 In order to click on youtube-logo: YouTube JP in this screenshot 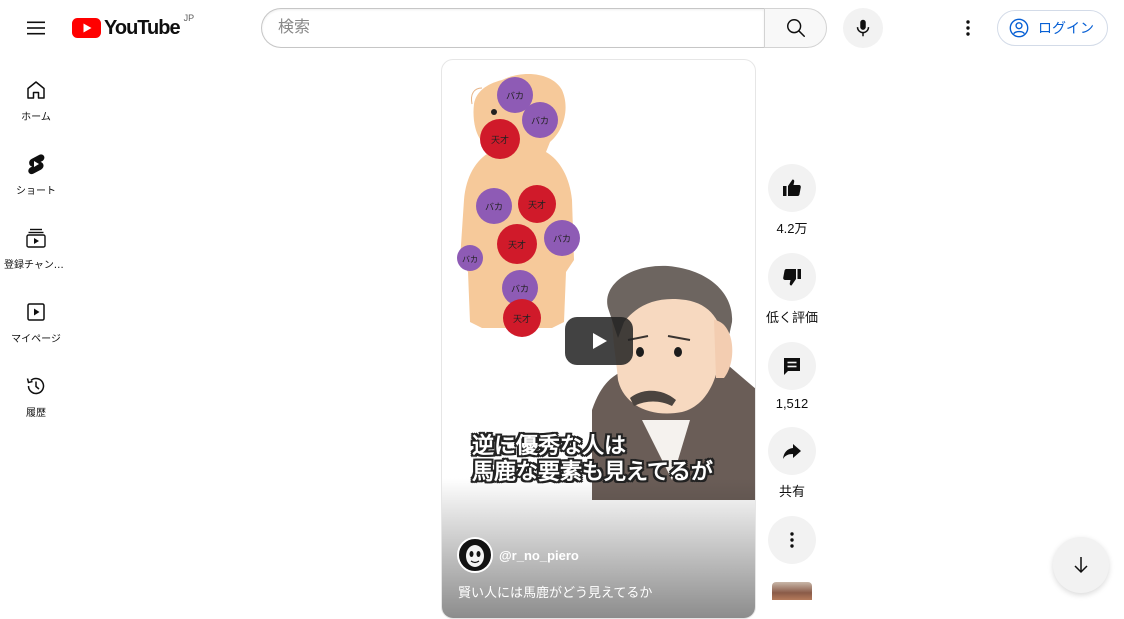, I will do `click(133, 27)`.